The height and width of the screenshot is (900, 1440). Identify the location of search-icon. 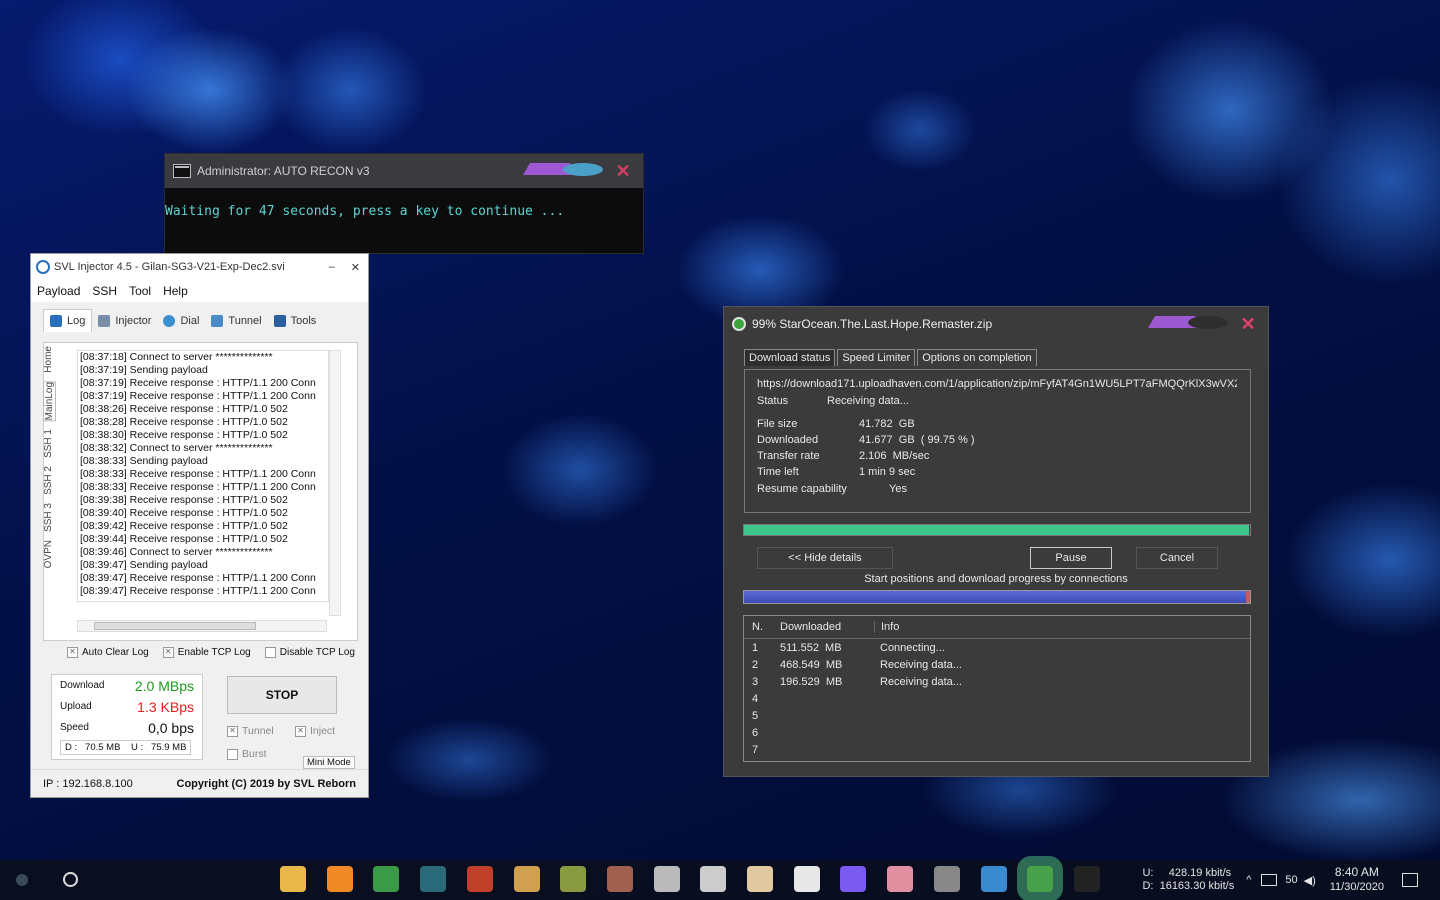
(70, 879).